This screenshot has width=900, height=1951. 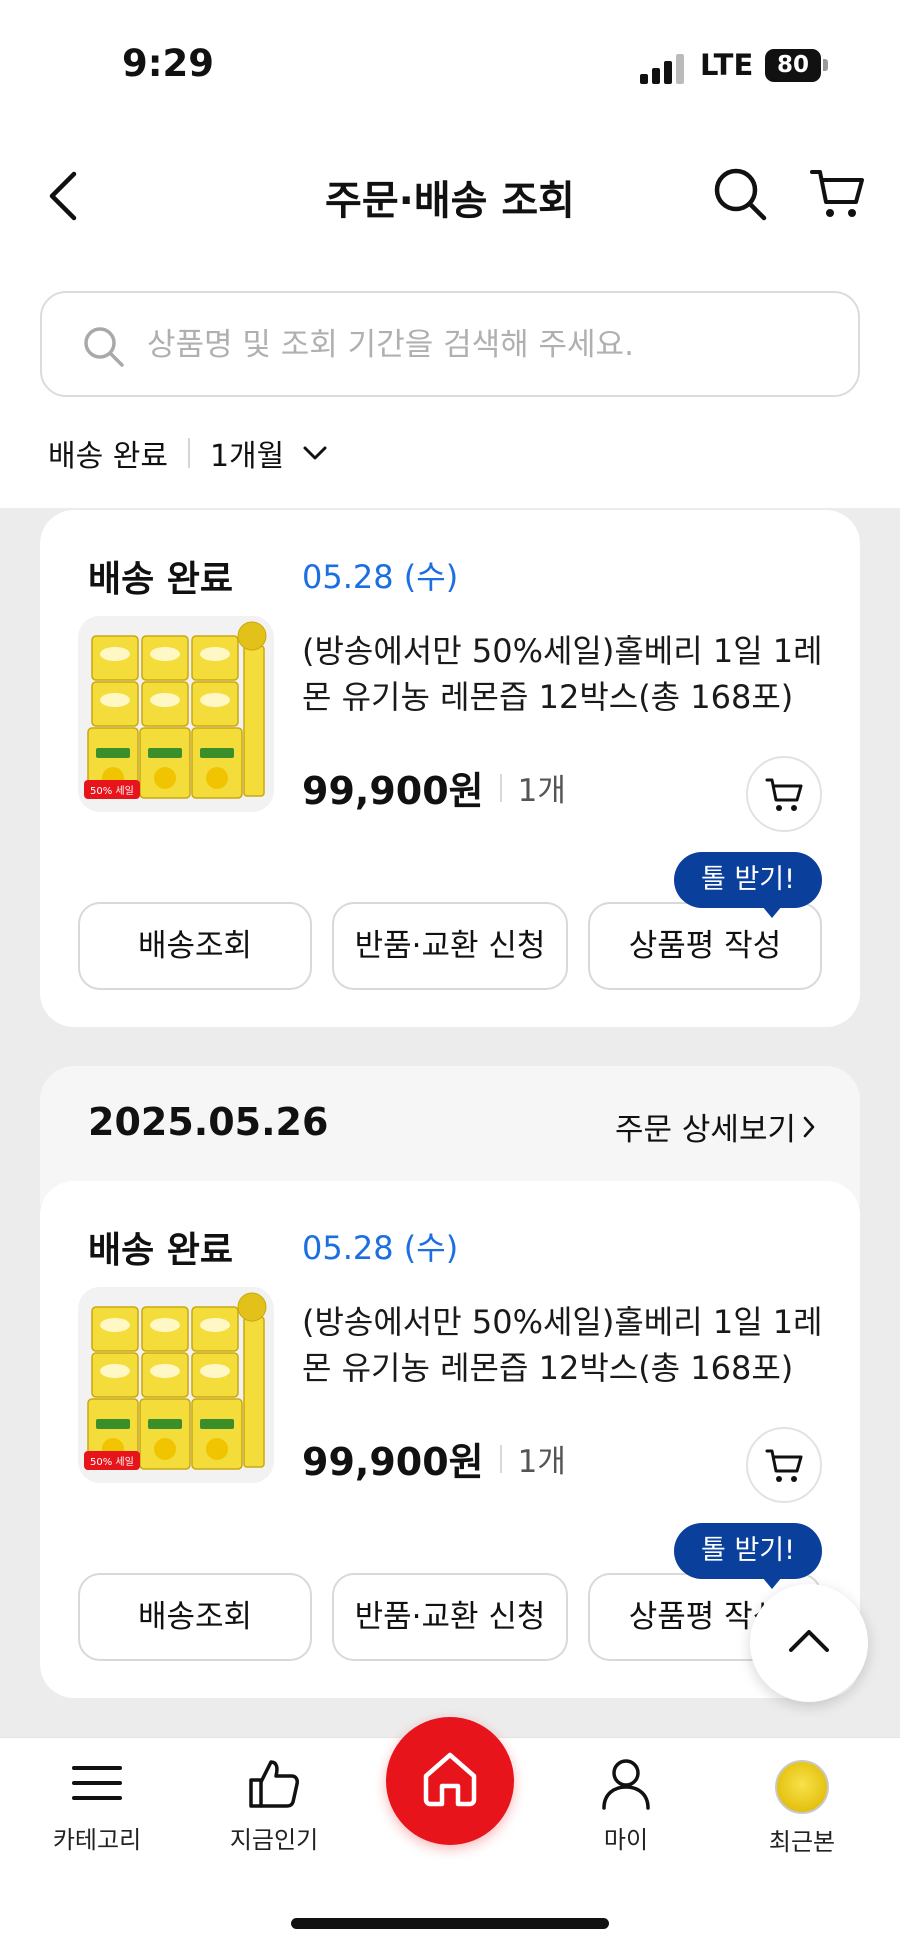 I want to click on thumbs-up-icon, so click(x=274, y=1784).